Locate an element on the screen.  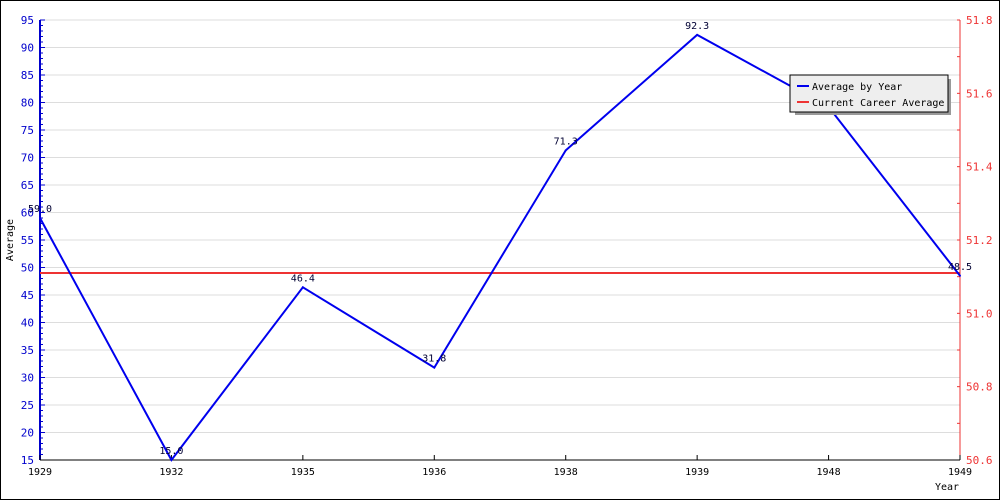
data-label: 59.0 is located at coordinates (40, 209).